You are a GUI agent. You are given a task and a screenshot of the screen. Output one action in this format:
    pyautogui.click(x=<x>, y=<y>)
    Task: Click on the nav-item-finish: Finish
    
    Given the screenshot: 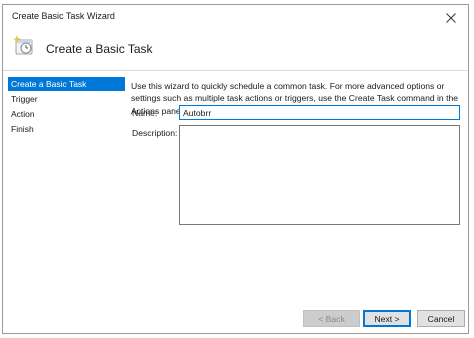 What is the action you would take?
    pyautogui.click(x=66, y=129)
    